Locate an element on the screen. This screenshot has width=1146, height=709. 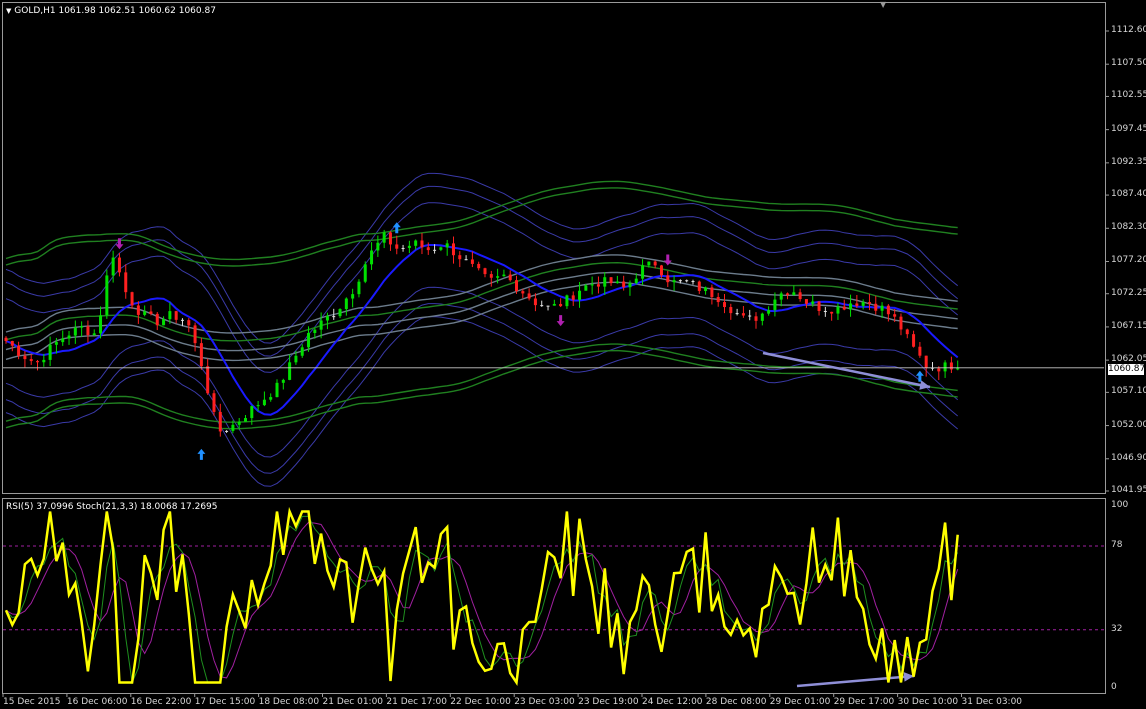
time-axis-tick: 21 Dec 17:00 is located at coordinates (416, 702).